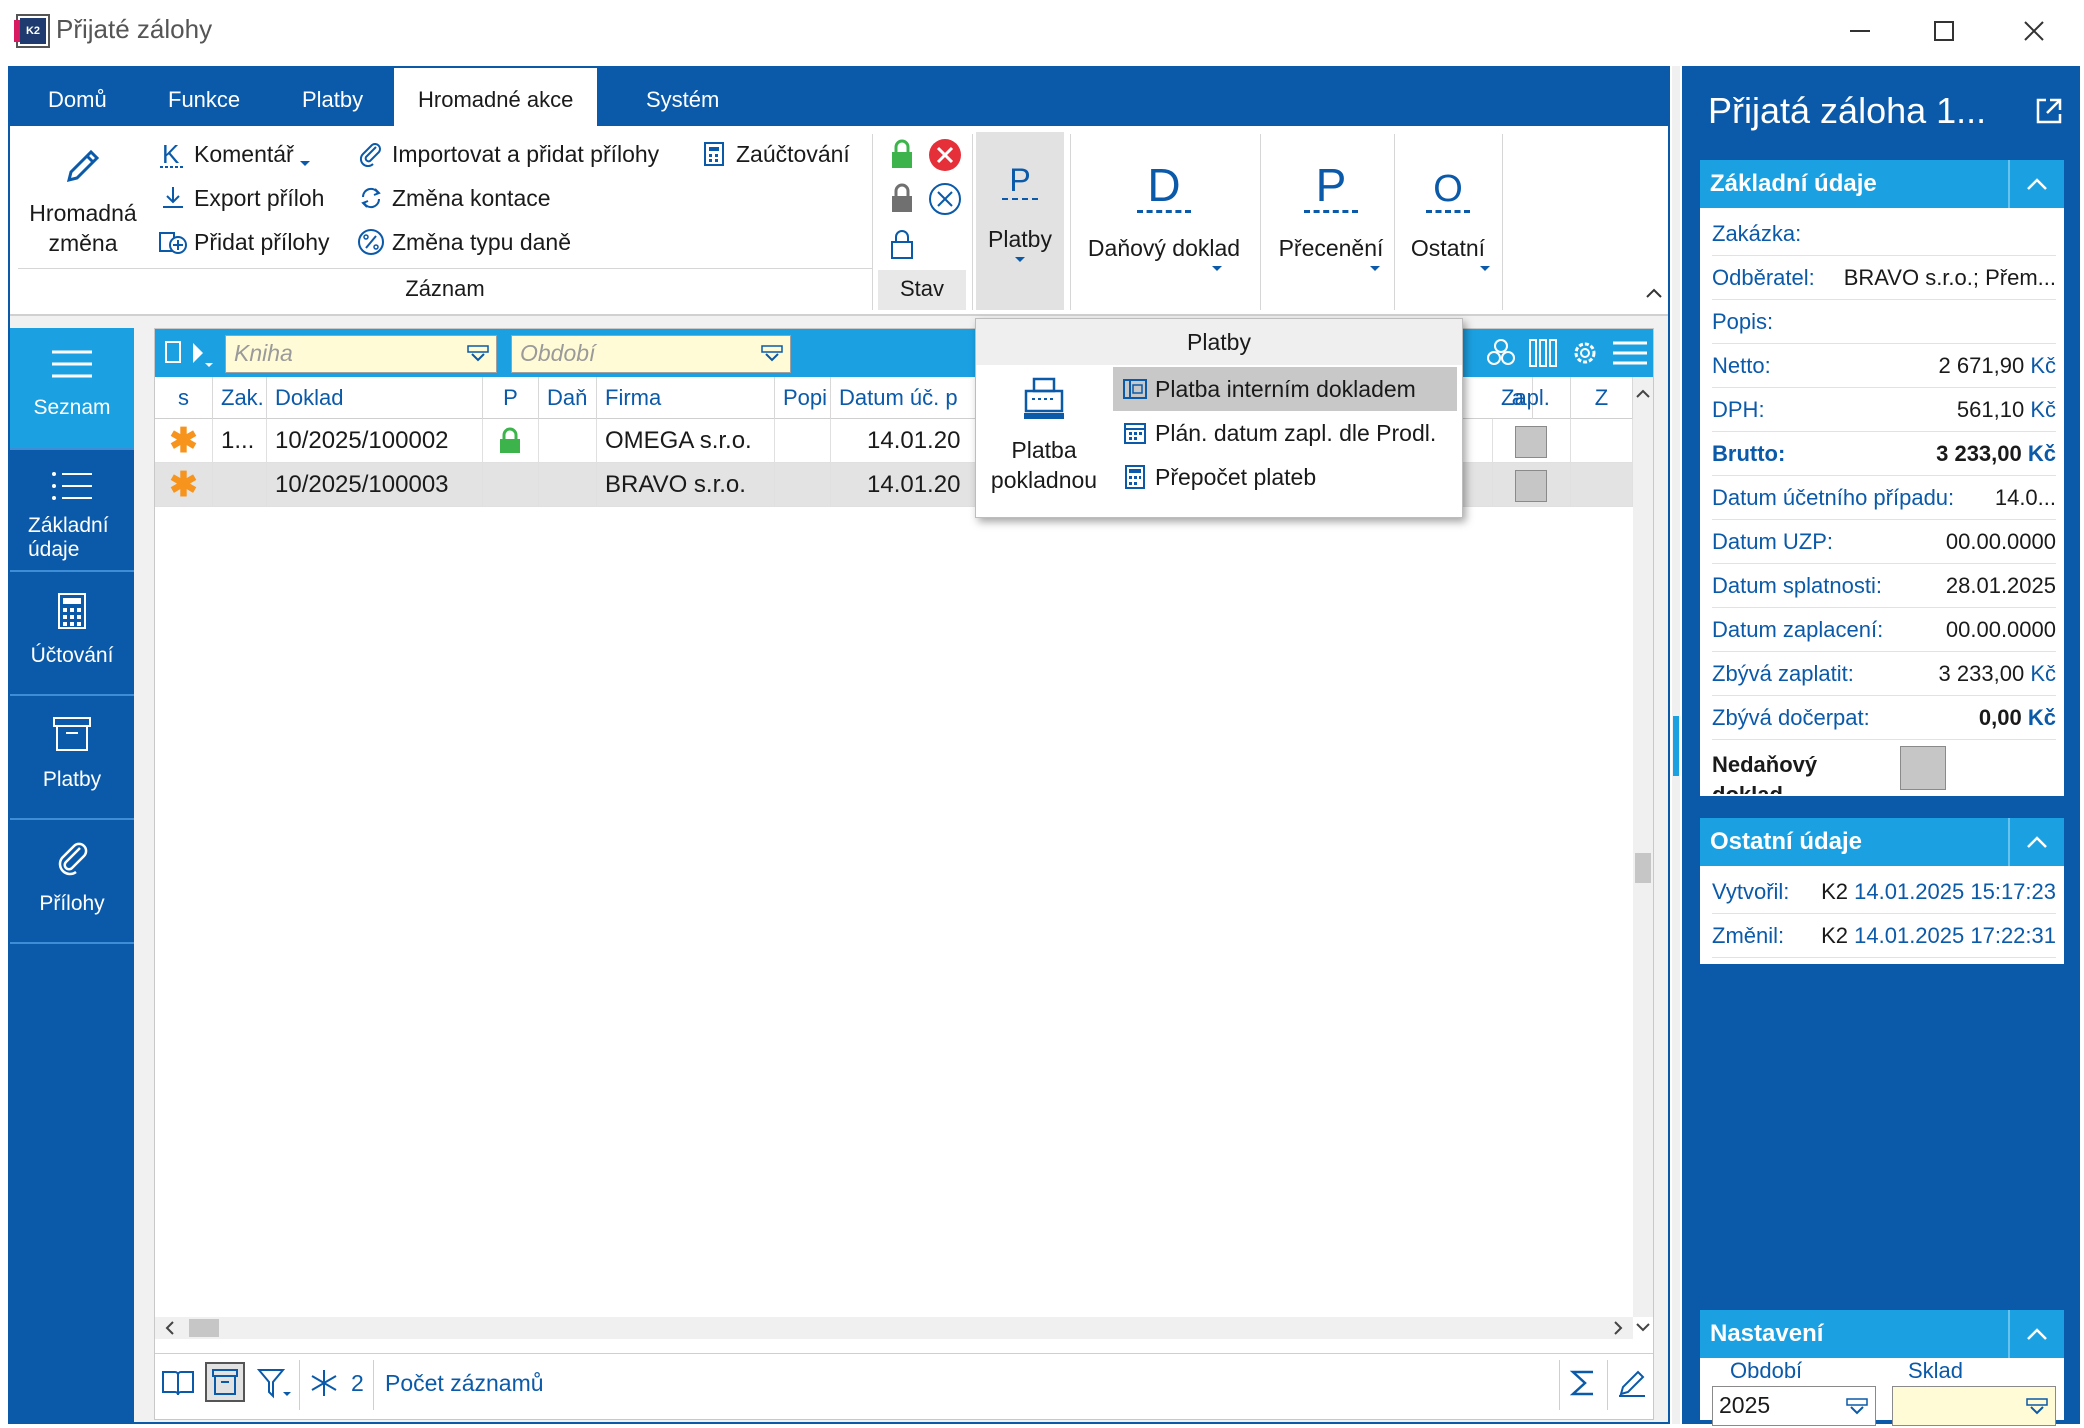 The width and height of the screenshot is (2084, 1428). I want to click on nav-seznam: Seznam, so click(72, 389).